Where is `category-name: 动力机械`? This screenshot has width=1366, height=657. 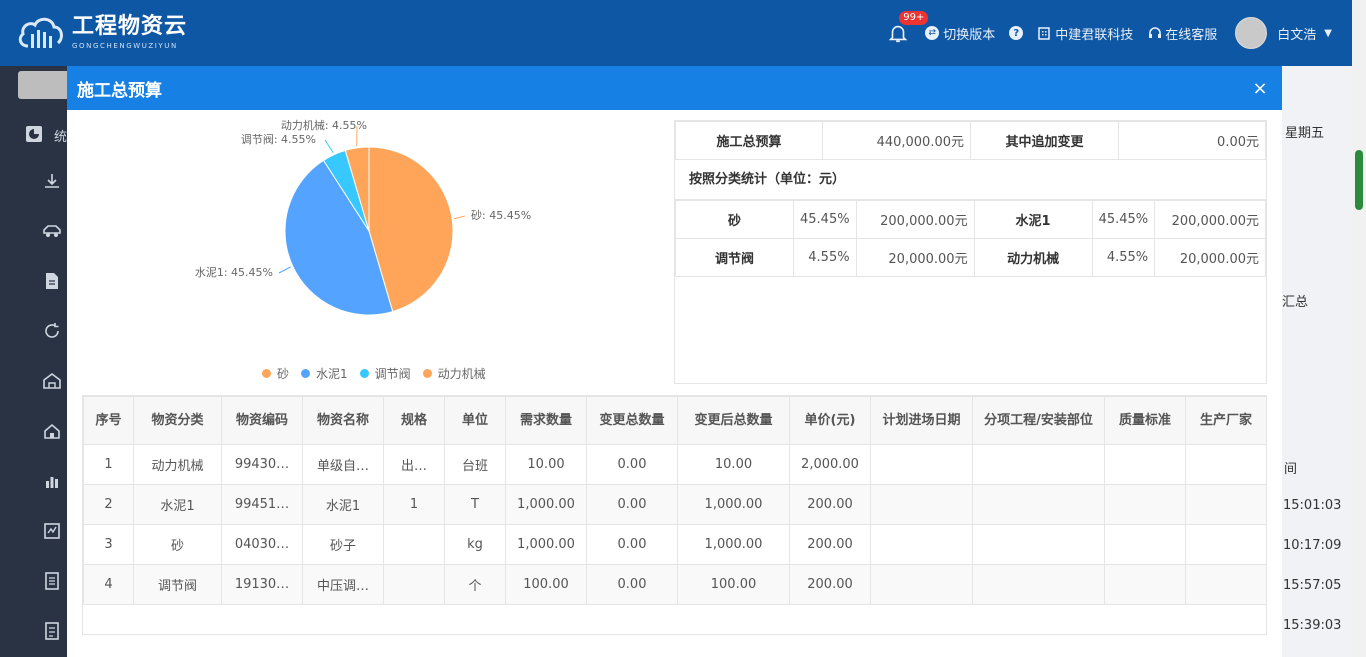
category-name: 动力机械 is located at coordinates (1033, 257).